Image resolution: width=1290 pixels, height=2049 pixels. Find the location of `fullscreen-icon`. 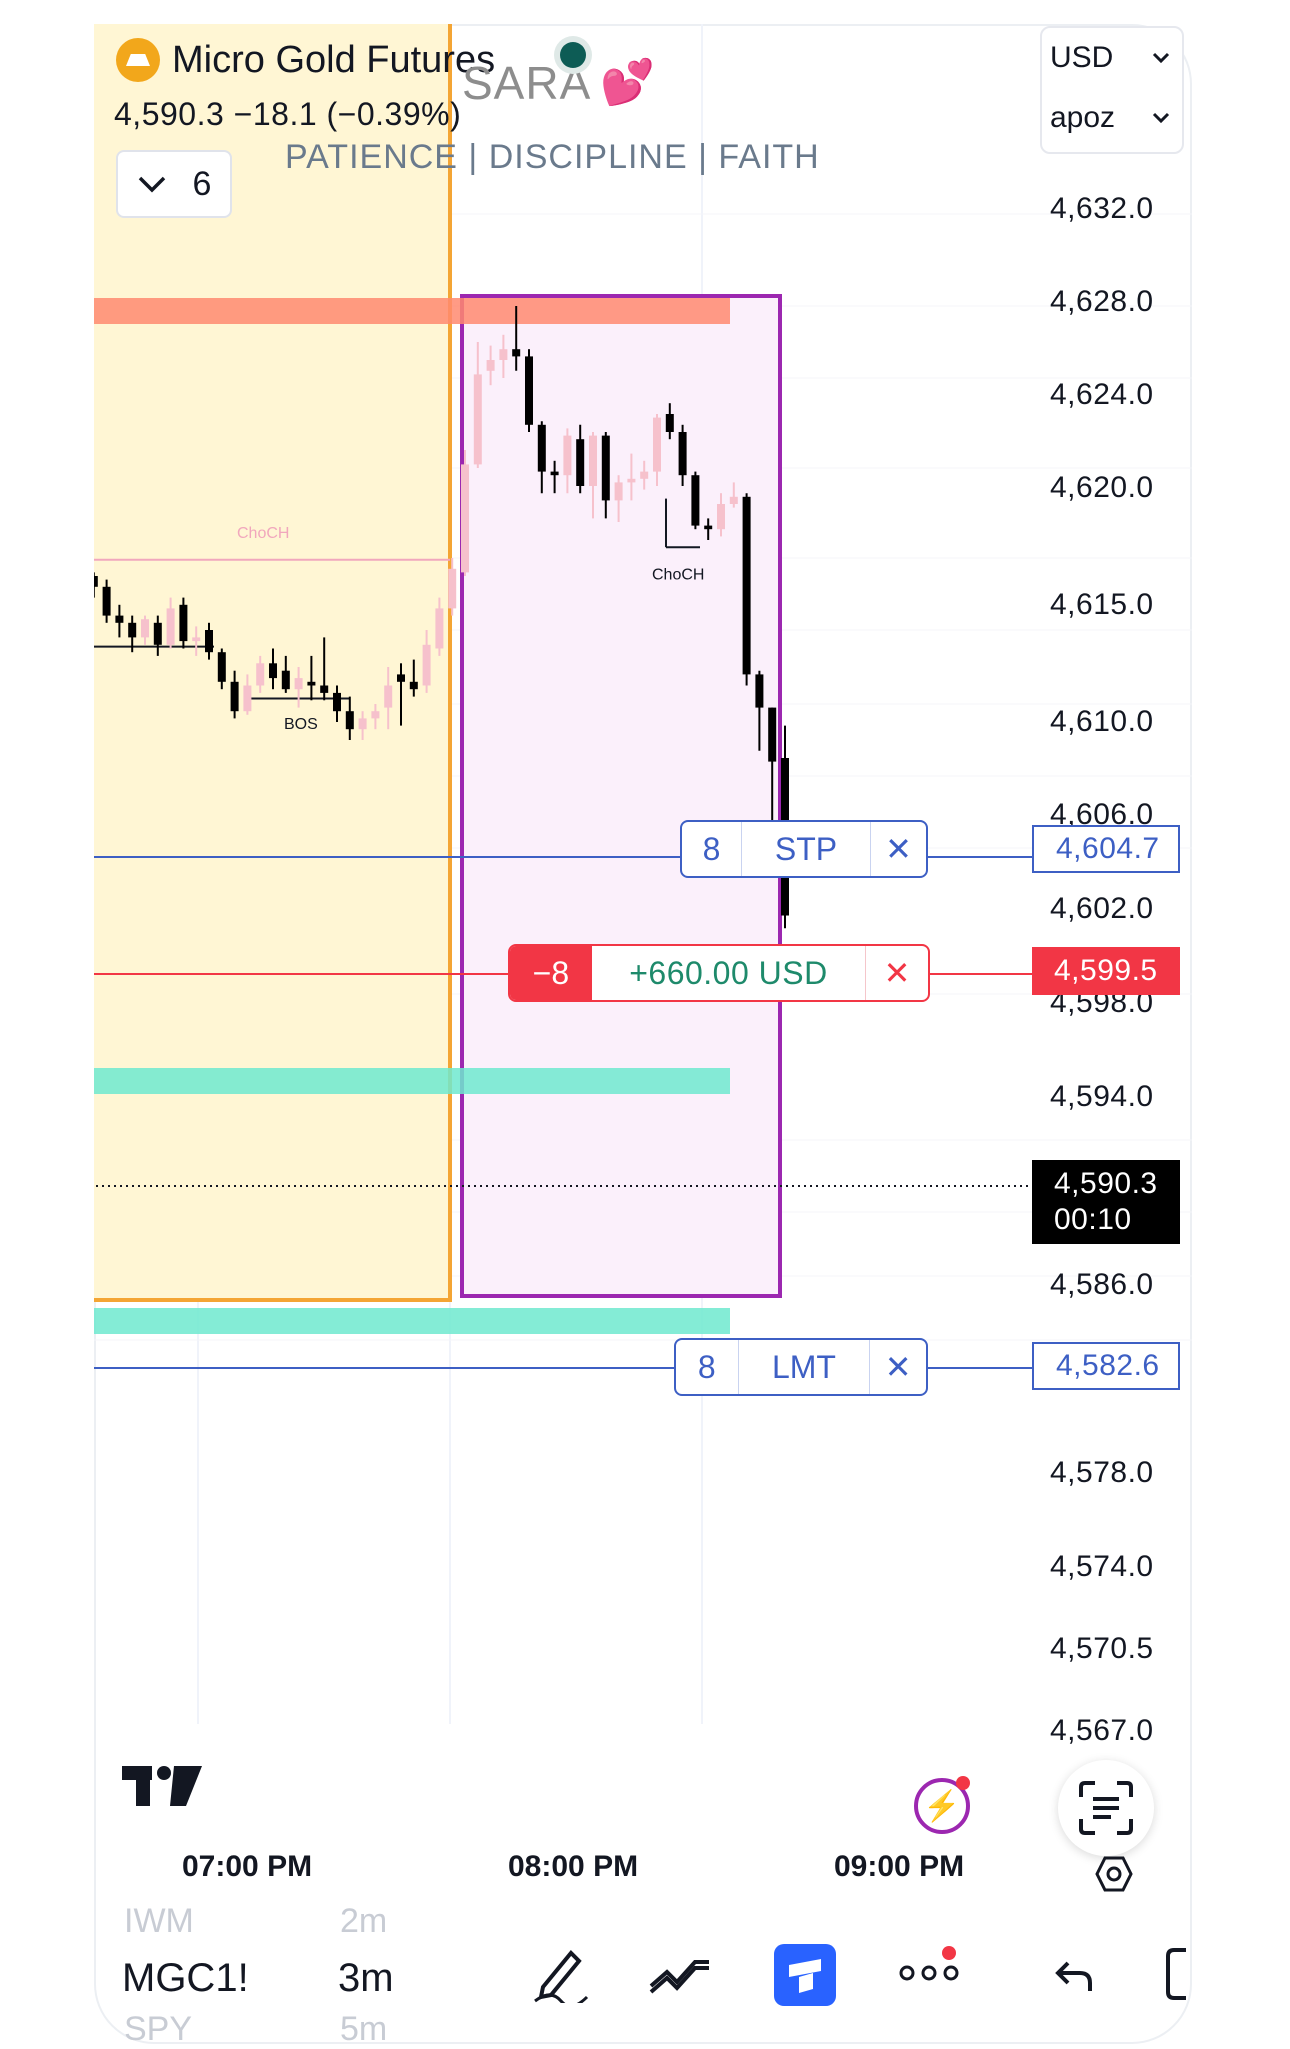

fullscreen-icon is located at coordinates (1176, 1974).